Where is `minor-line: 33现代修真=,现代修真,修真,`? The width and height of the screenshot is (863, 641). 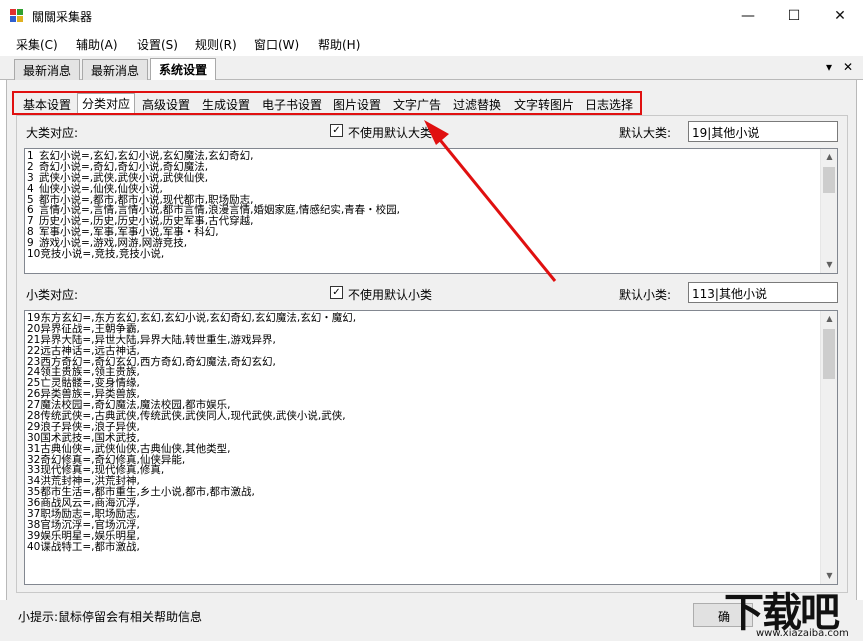 minor-line: 33现代修真=,现代修真,修真, is located at coordinates (96, 470).